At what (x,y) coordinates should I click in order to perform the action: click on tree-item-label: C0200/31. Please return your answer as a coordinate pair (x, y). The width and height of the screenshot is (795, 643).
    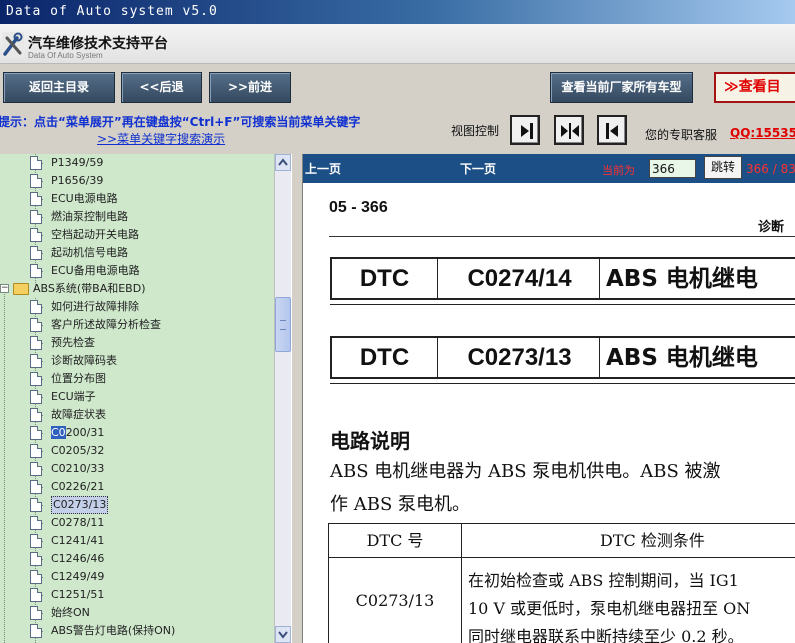
    Looking at the image, I should click on (77, 433).